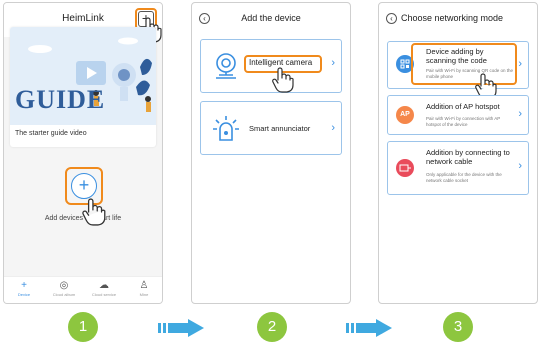  Describe the element at coordinates (24, 294) in the screenshot. I see `tab-label: Device` at that location.